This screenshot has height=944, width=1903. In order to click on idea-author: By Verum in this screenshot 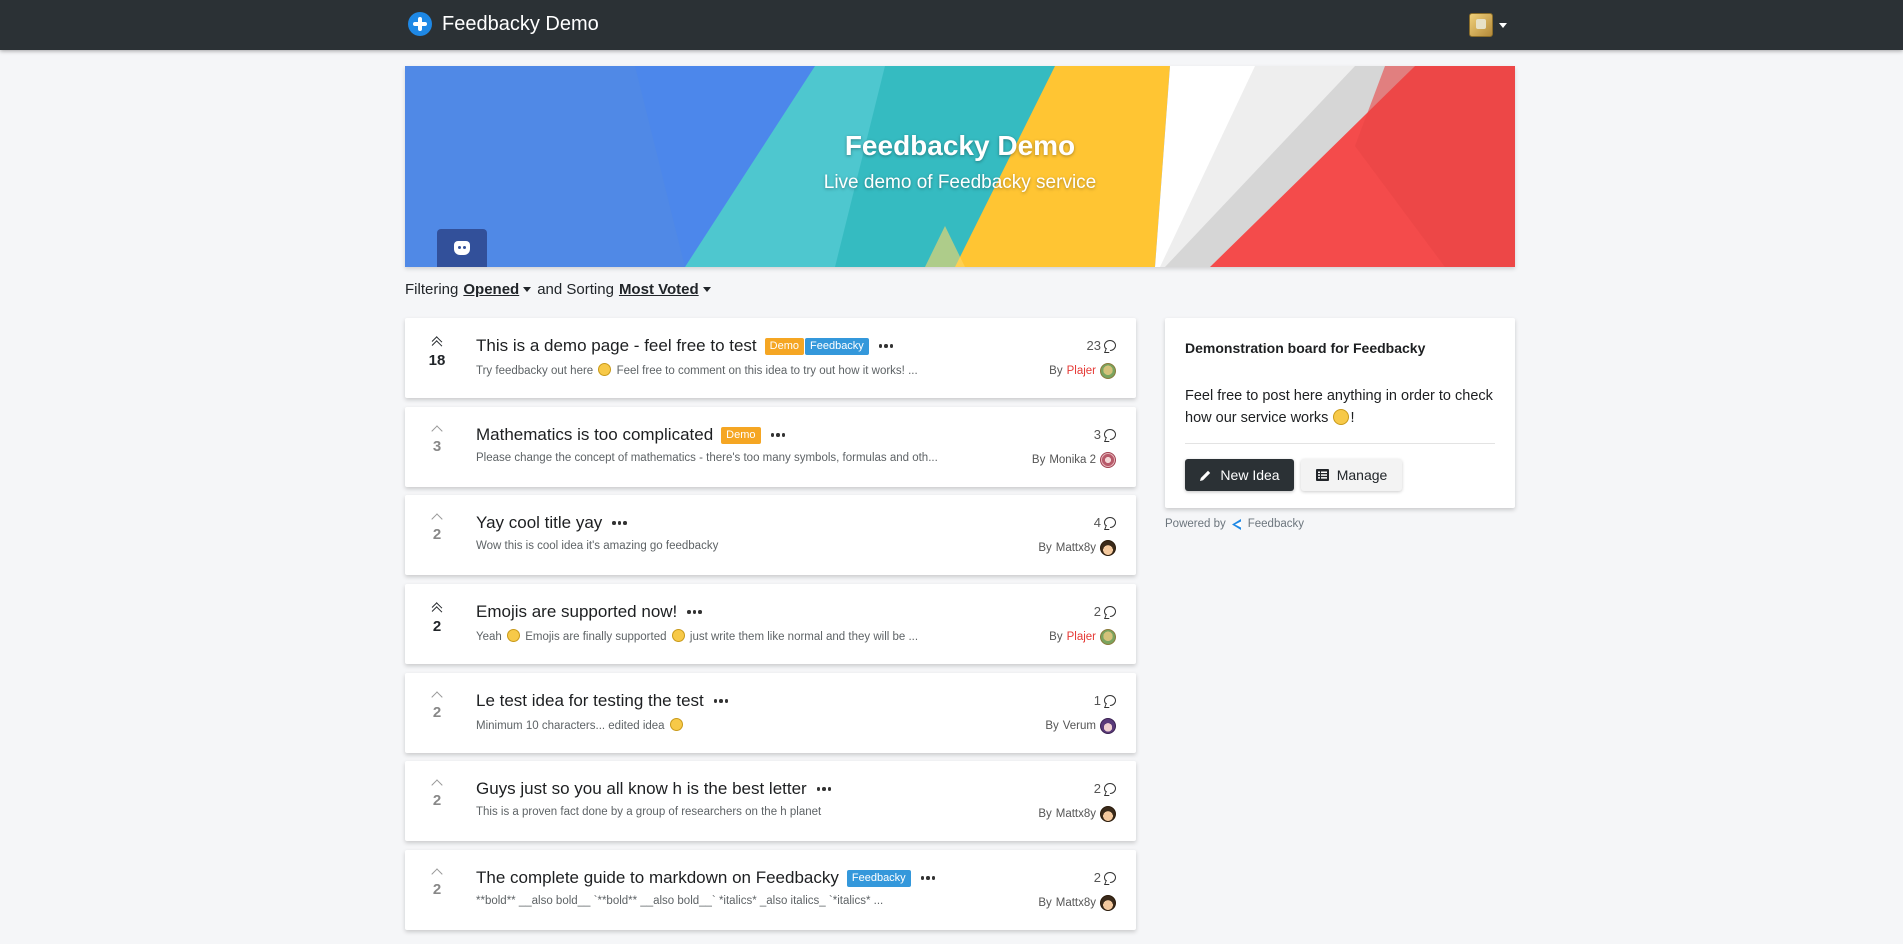, I will do `click(1080, 726)`.